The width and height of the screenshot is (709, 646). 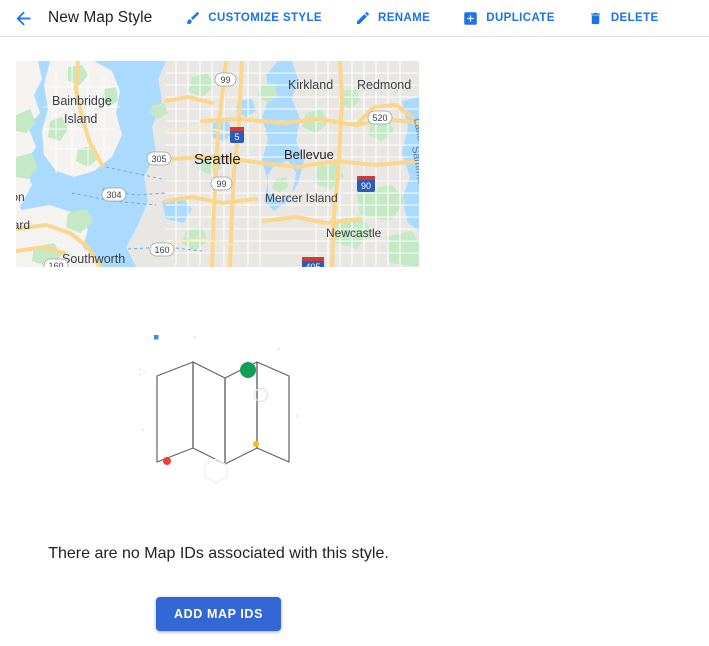 I want to click on back-button, so click(x=23, y=18).